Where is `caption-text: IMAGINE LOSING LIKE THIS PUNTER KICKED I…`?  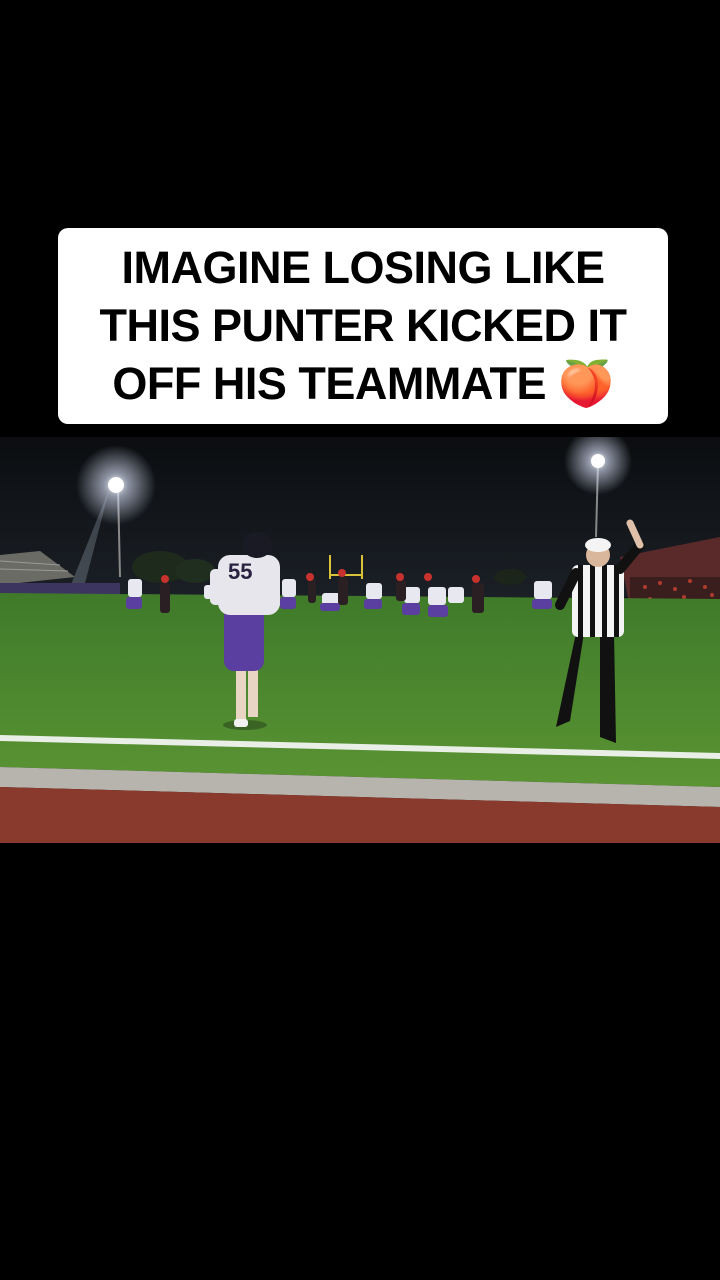
caption-text: IMAGINE LOSING LIKE THIS PUNTER KICKED I… is located at coordinates (363, 325).